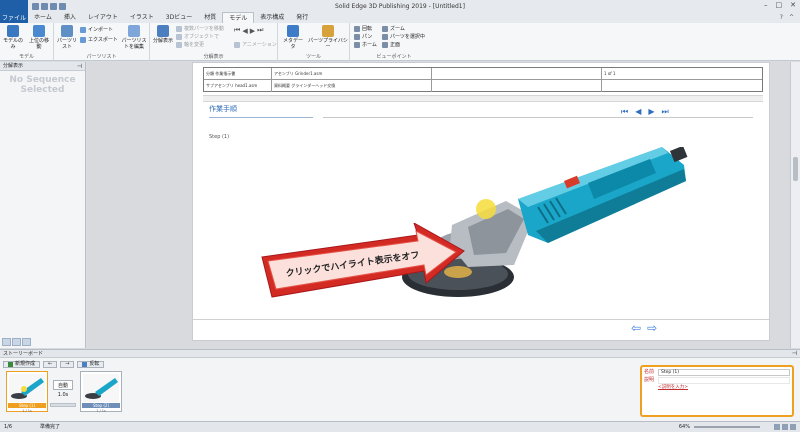  Describe the element at coordinates (70, 17) in the screenshot. I see `tab-insert: 挿入` at that location.